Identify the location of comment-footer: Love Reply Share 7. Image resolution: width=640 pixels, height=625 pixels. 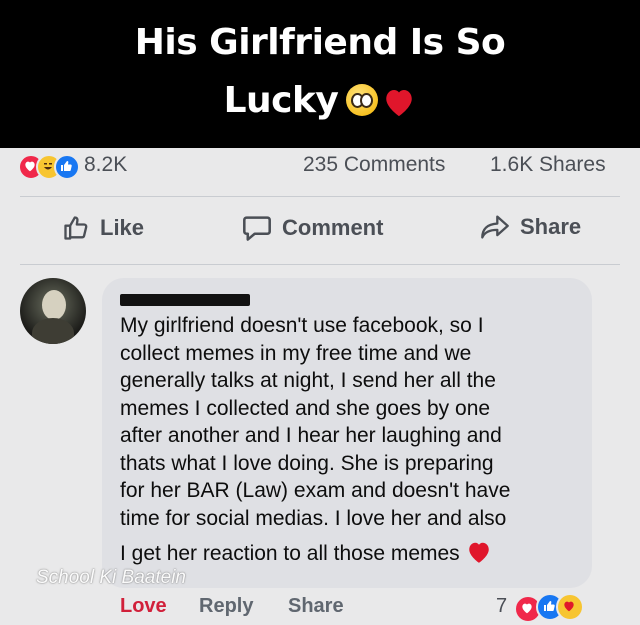
(320, 607).